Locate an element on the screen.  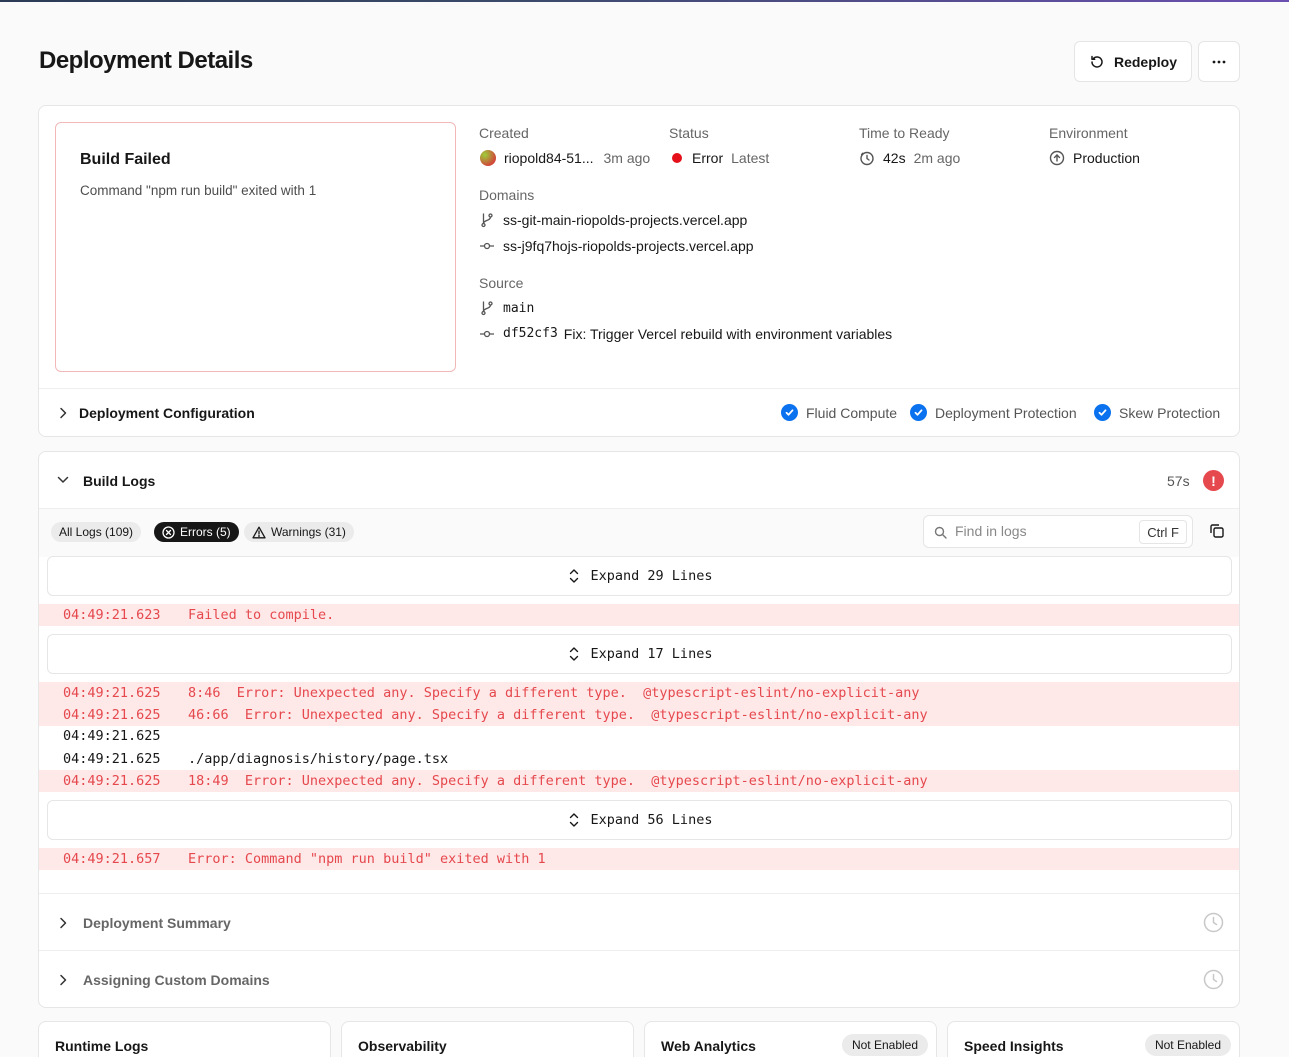
section-title: Assigning Custom Domains is located at coordinates (176, 980).